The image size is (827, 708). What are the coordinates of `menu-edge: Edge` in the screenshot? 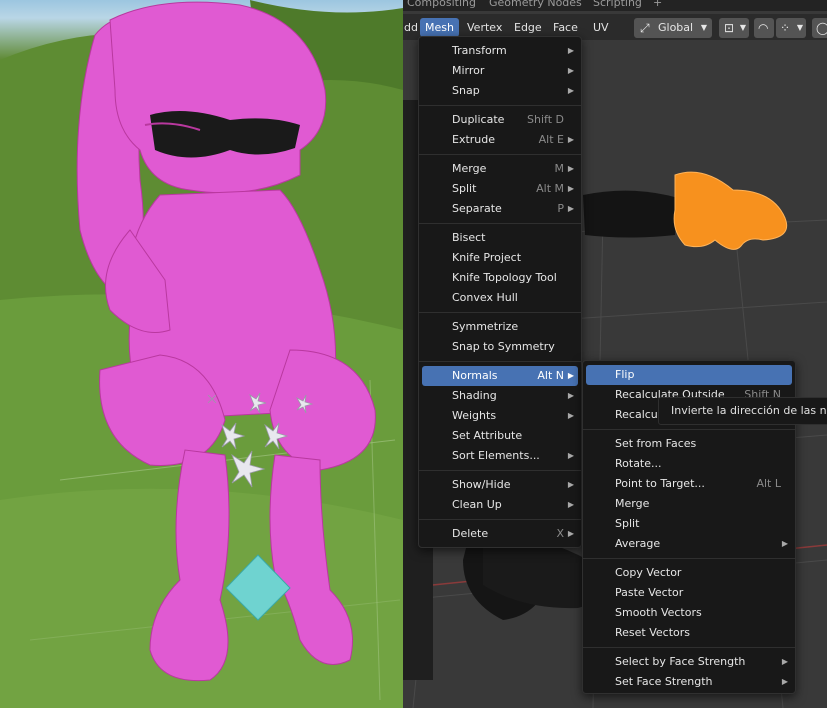 It's located at (528, 27).